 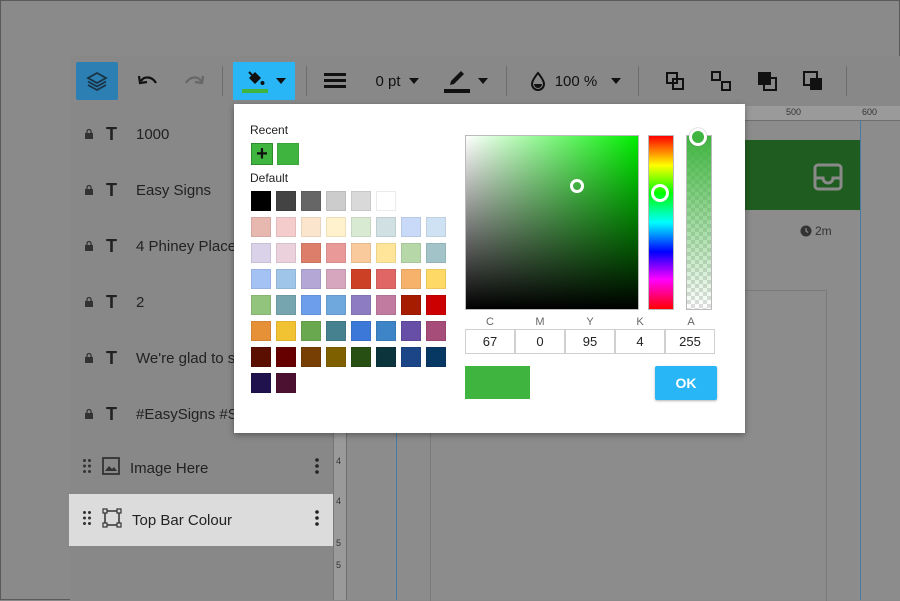 What do you see at coordinates (802, 175) in the screenshot?
I see `top-bar-shape` at bounding box center [802, 175].